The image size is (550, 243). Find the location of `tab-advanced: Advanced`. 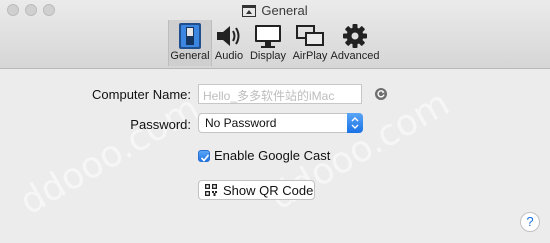

tab-advanced: Advanced is located at coordinates (355, 43).